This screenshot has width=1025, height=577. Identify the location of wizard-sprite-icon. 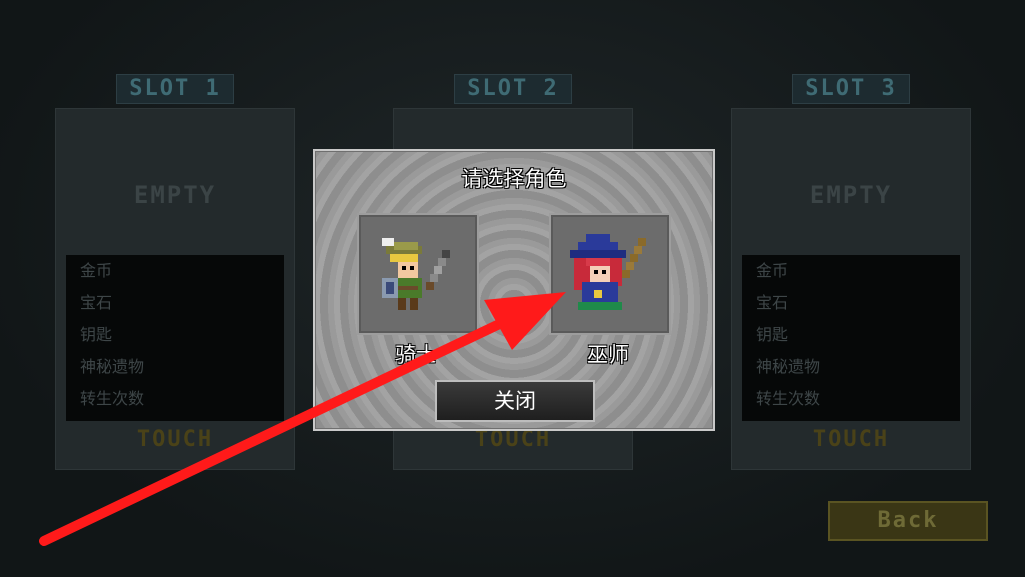
(608, 272).